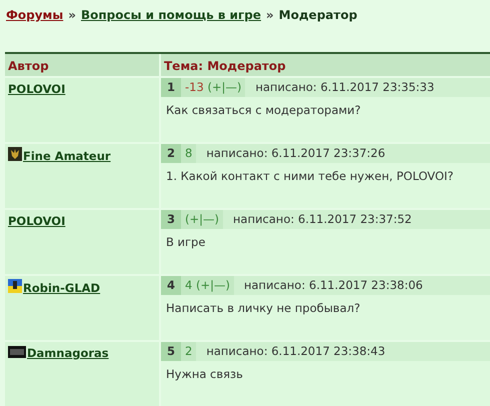  What do you see at coordinates (318, 15) in the screenshot?
I see `breadcrumb-current: Модератор` at bounding box center [318, 15].